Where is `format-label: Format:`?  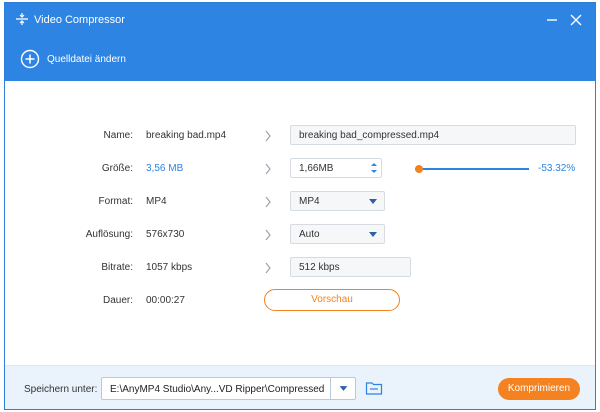 format-label: Format: is located at coordinates (115, 201).